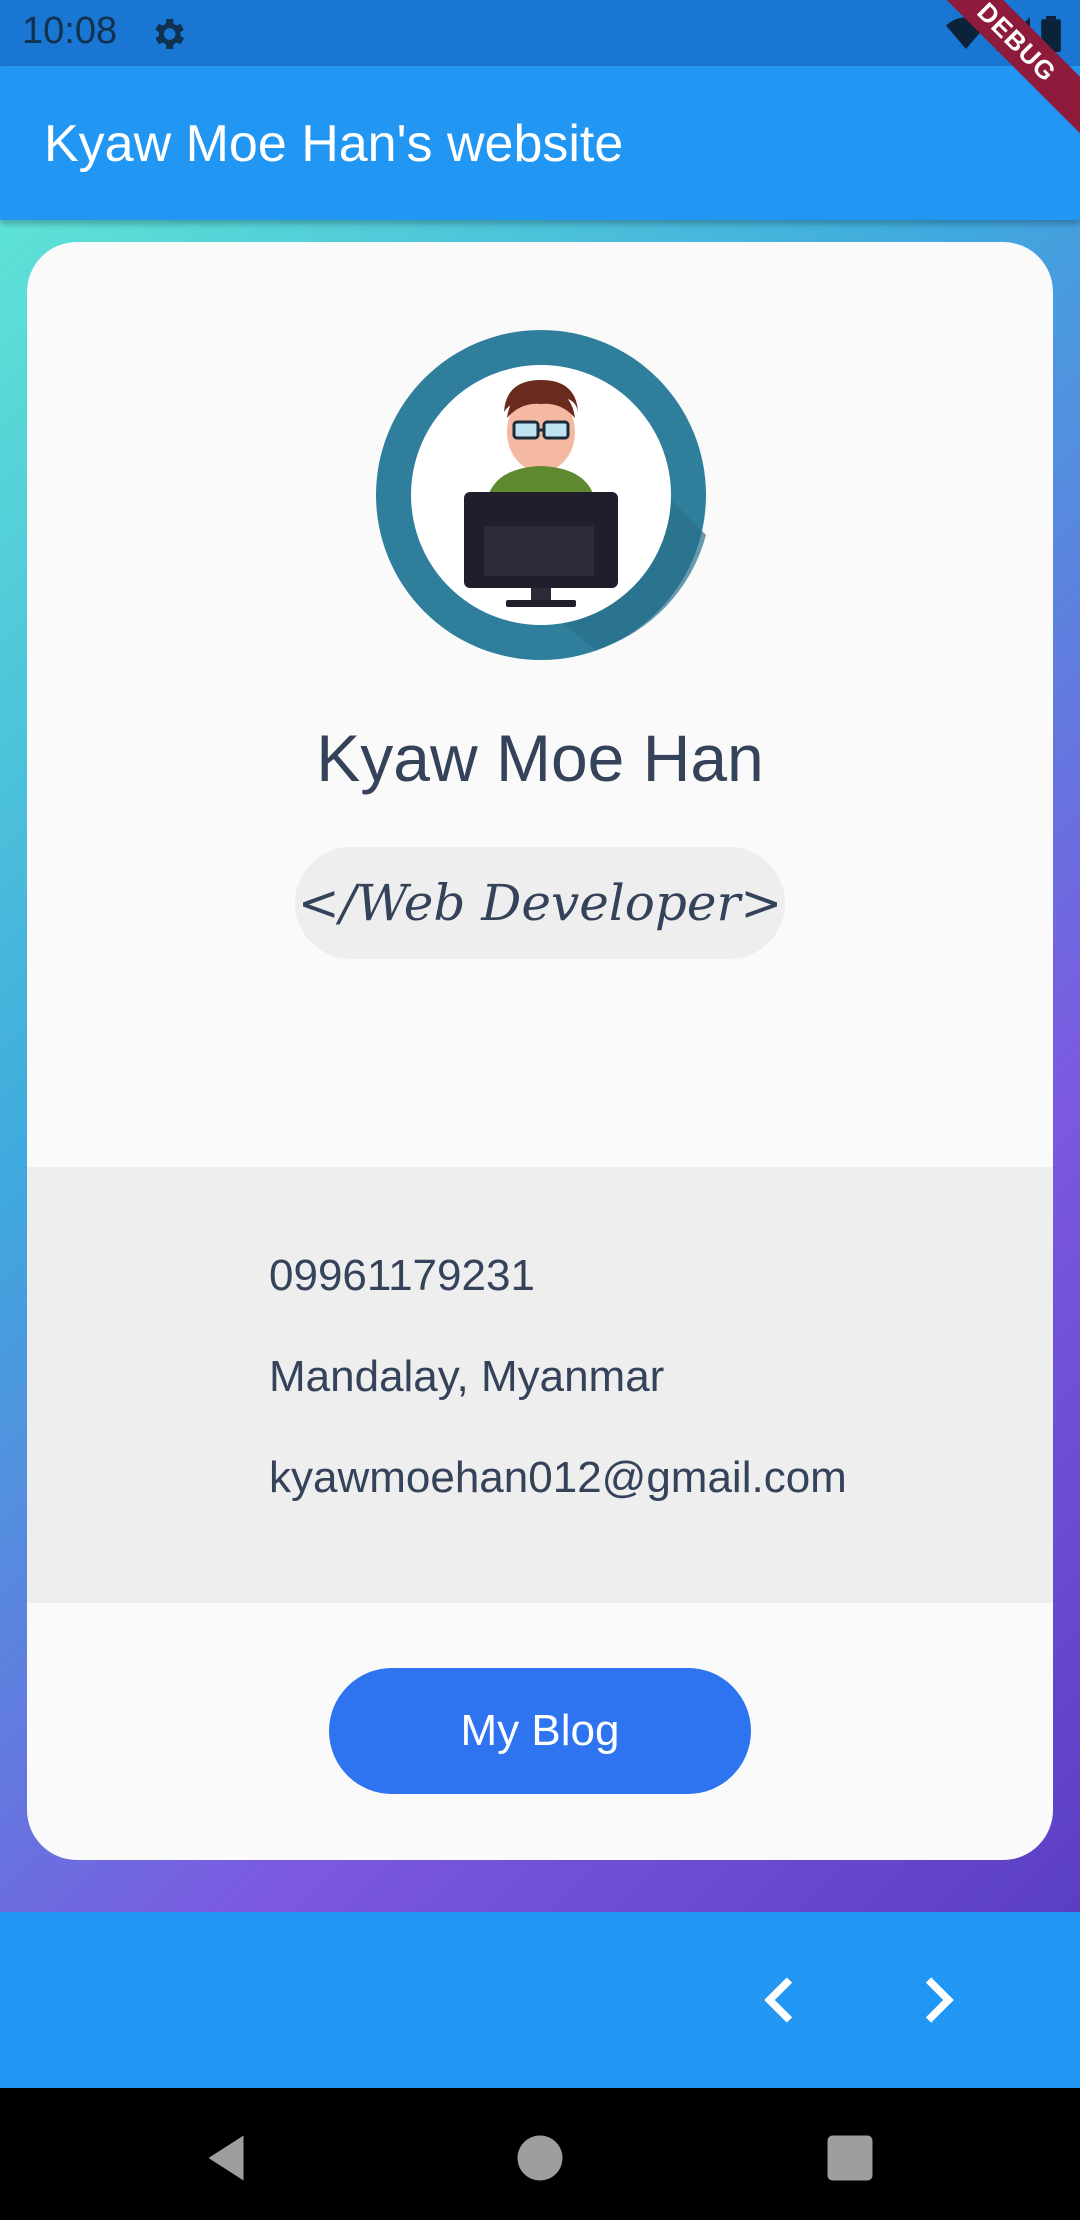 The image size is (1080, 2220). What do you see at coordinates (70, 31) in the screenshot?
I see `status-time: 10:08` at bounding box center [70, 31].